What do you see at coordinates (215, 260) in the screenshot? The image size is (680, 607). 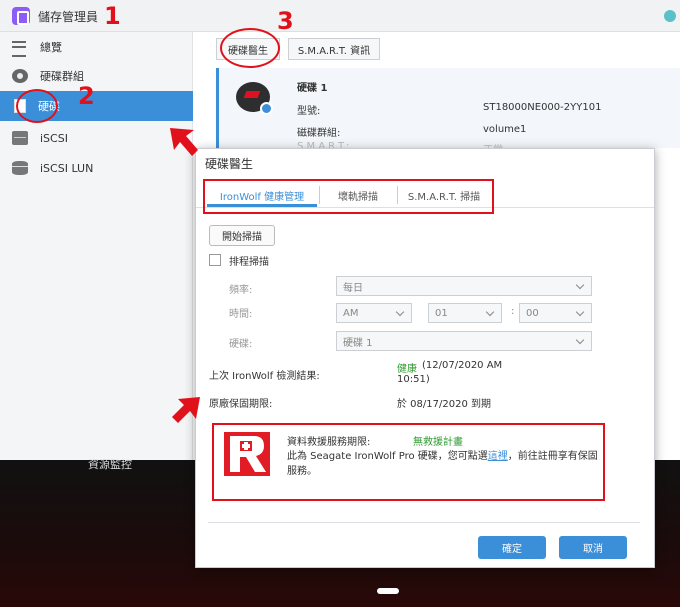 I see `schedule-scan-checkbox` at bounding box center [215, 260].